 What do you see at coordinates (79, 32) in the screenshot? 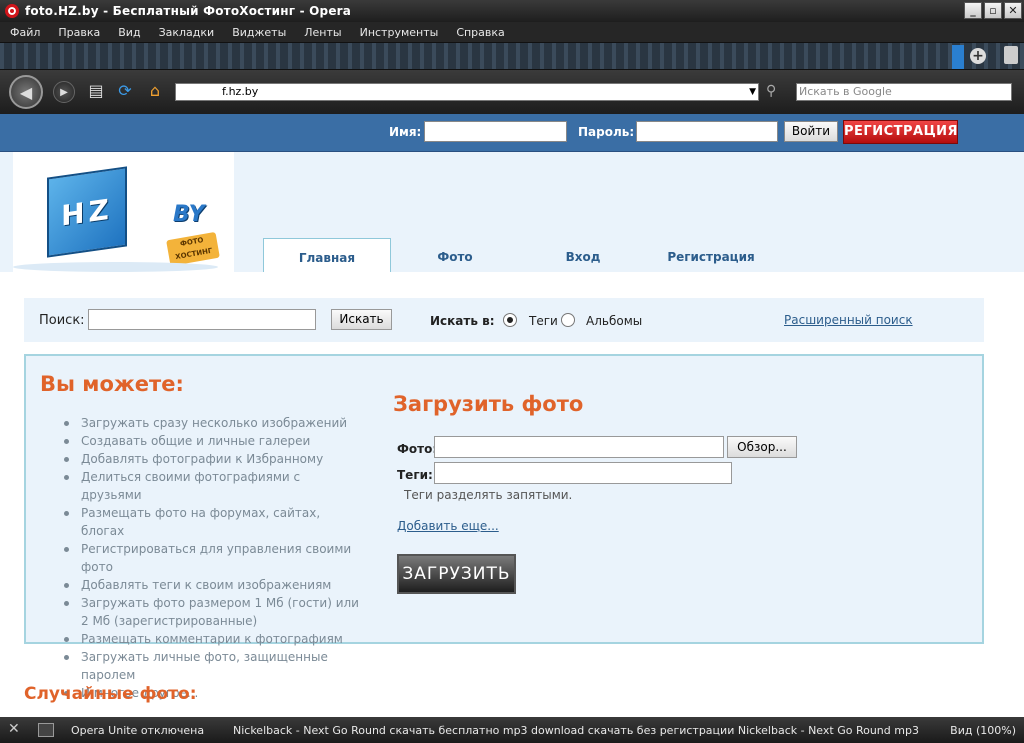
I see `menu-edit: Правка` at bounding box center [79, 32].